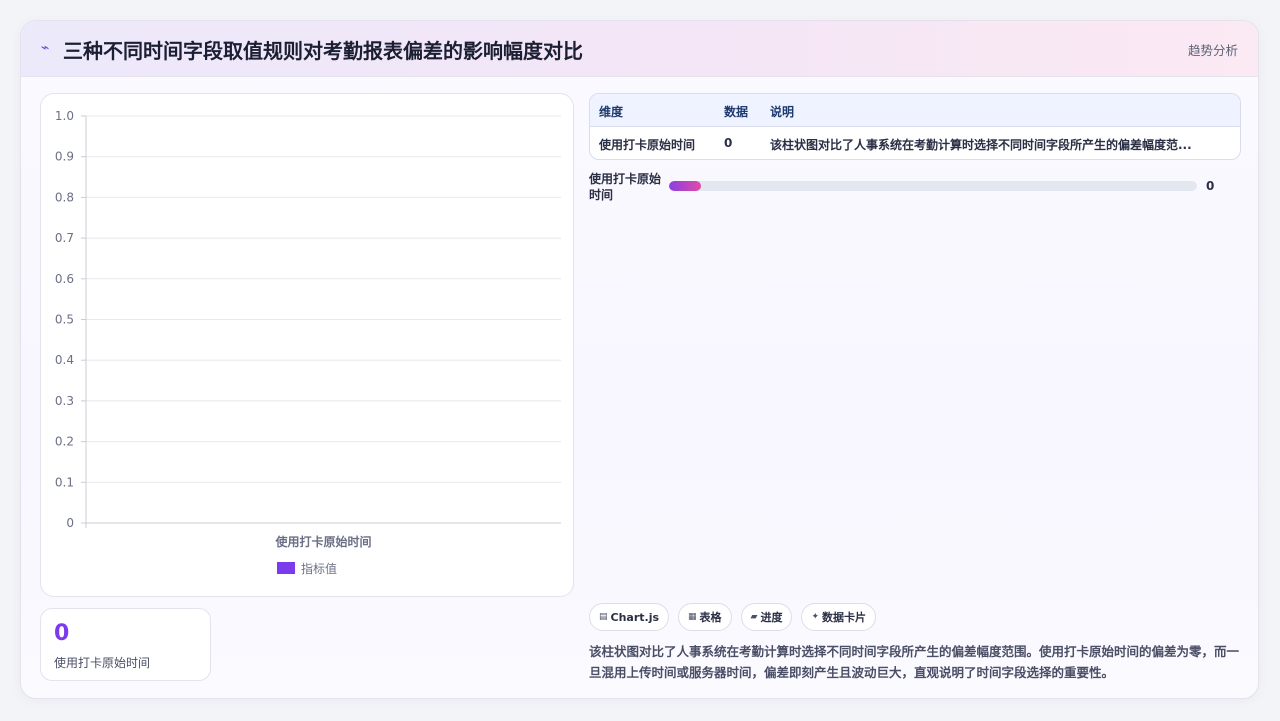  I want to click on progress-label: 使用打卡原始时间, so click(625, 187).